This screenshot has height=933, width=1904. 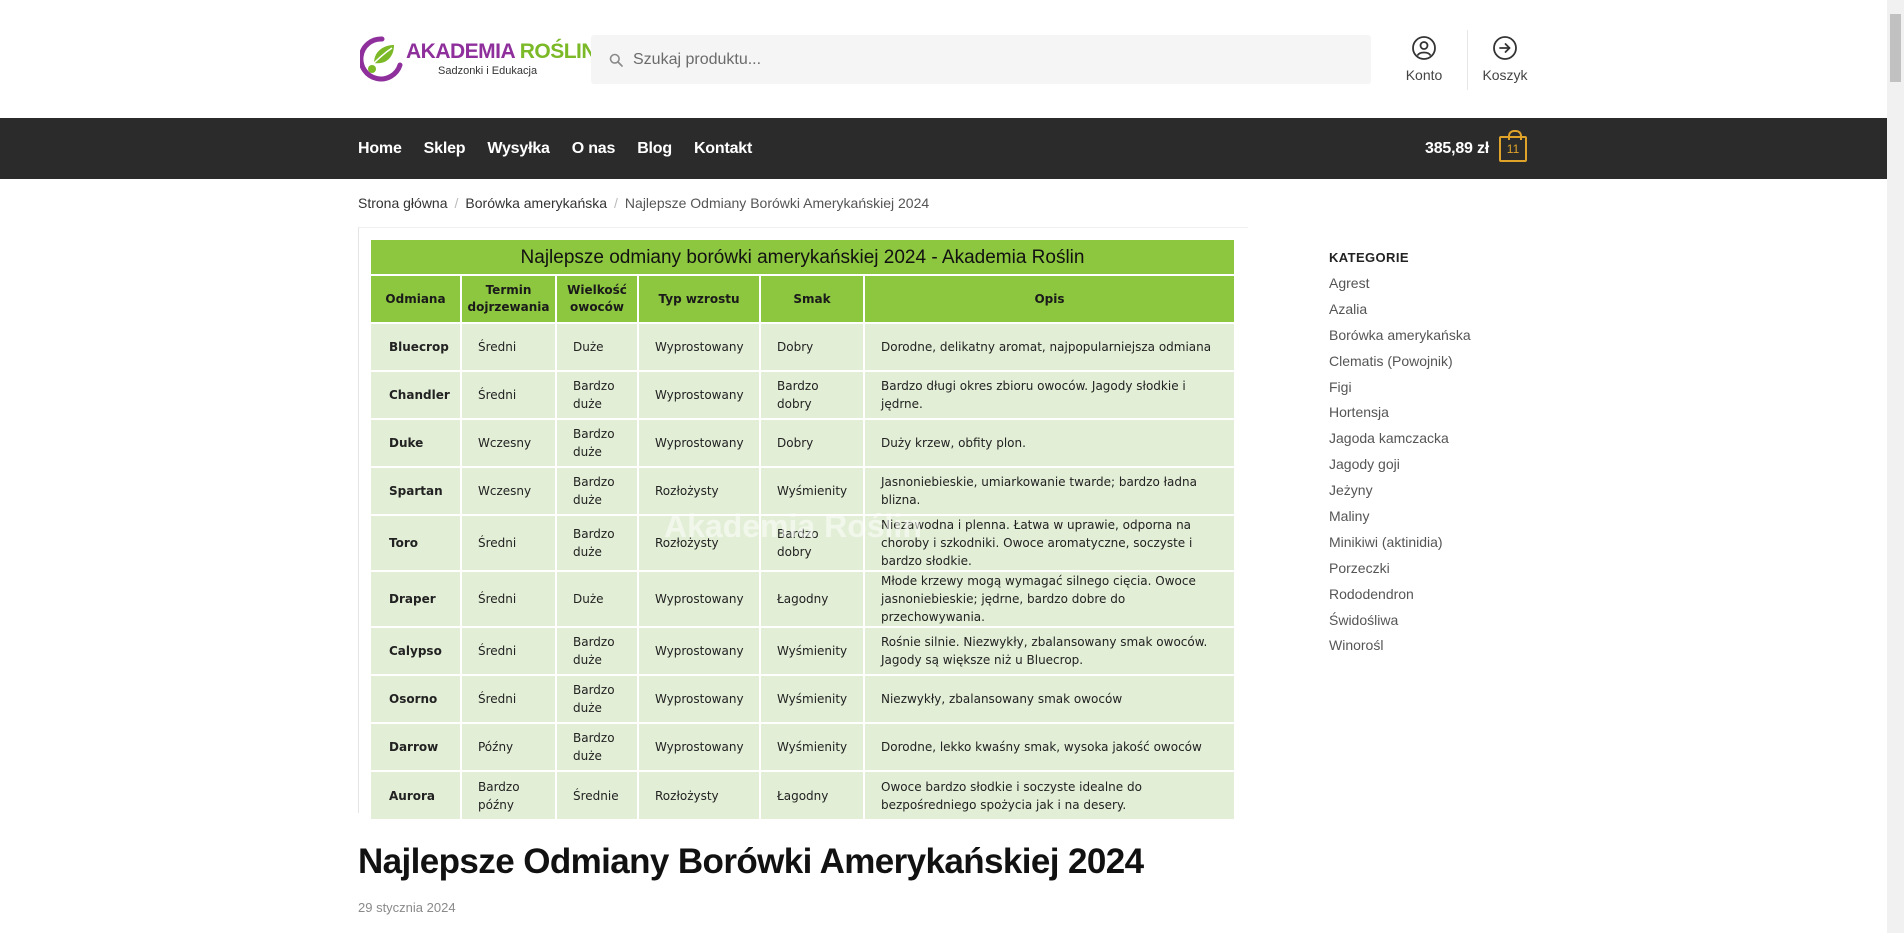 I want to click on table-cell: Osorno, so click(x=416, y=698).